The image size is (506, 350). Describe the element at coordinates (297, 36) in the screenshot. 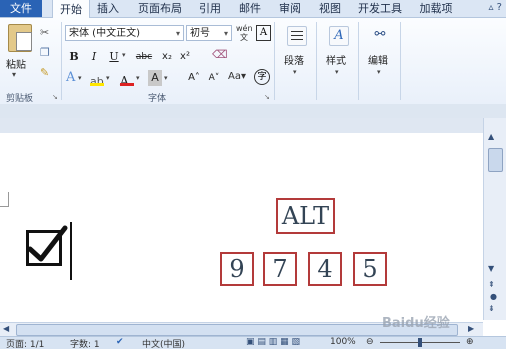

I see `paragraph-icon` at that location.